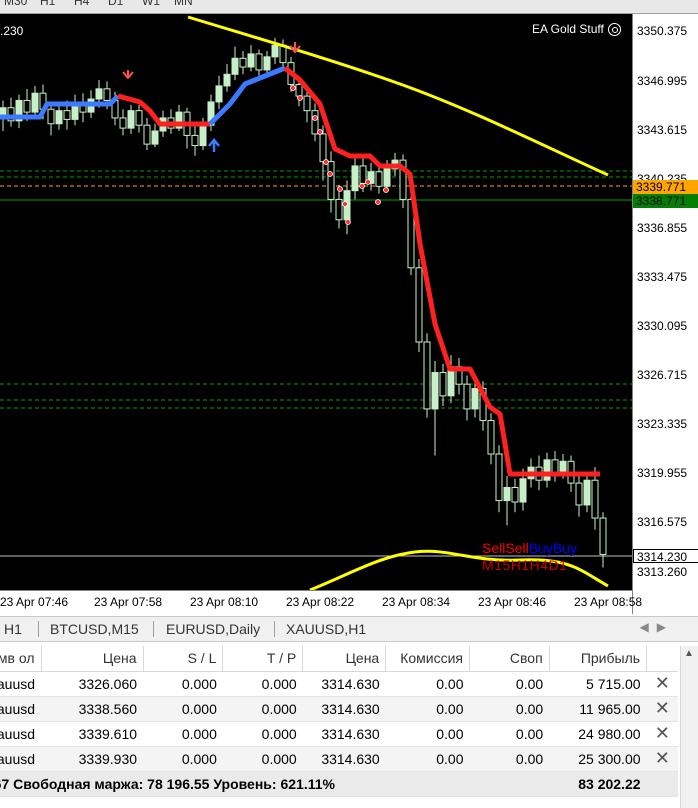 The height and width of the screenshot is (808, 698). I want to click on time-tick: 23 Apr 08:46, so click(512, 602).